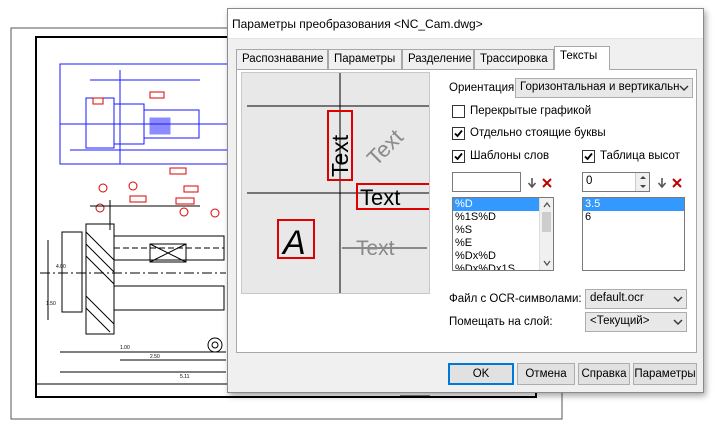  Describe the element at coordinates (546, 234) in the screenshot. I see `templates-scrollbar` at that location.